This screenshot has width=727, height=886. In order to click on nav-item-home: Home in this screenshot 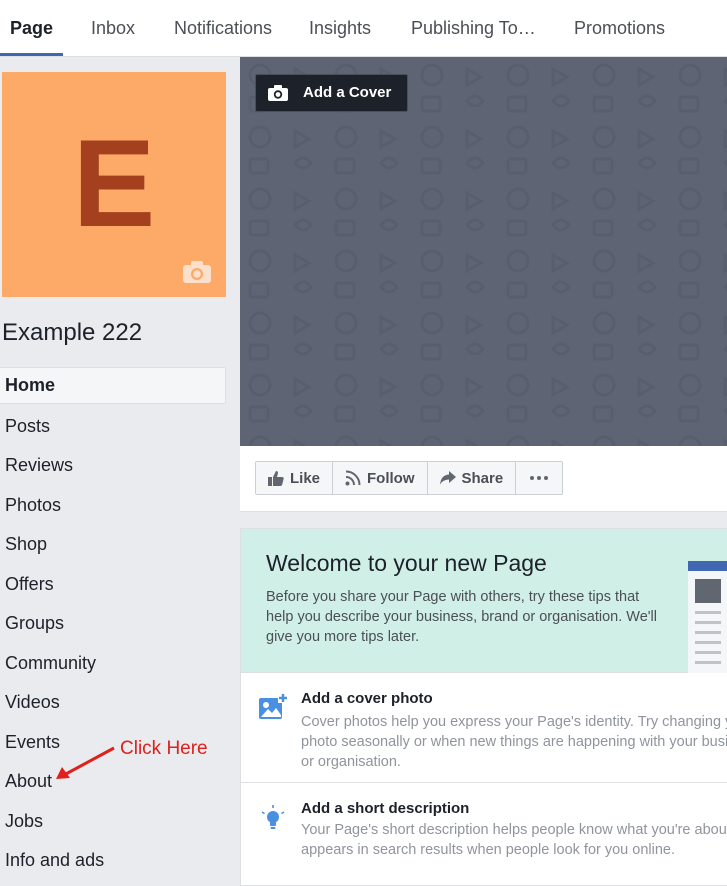, I will do `click(113, 385)`.